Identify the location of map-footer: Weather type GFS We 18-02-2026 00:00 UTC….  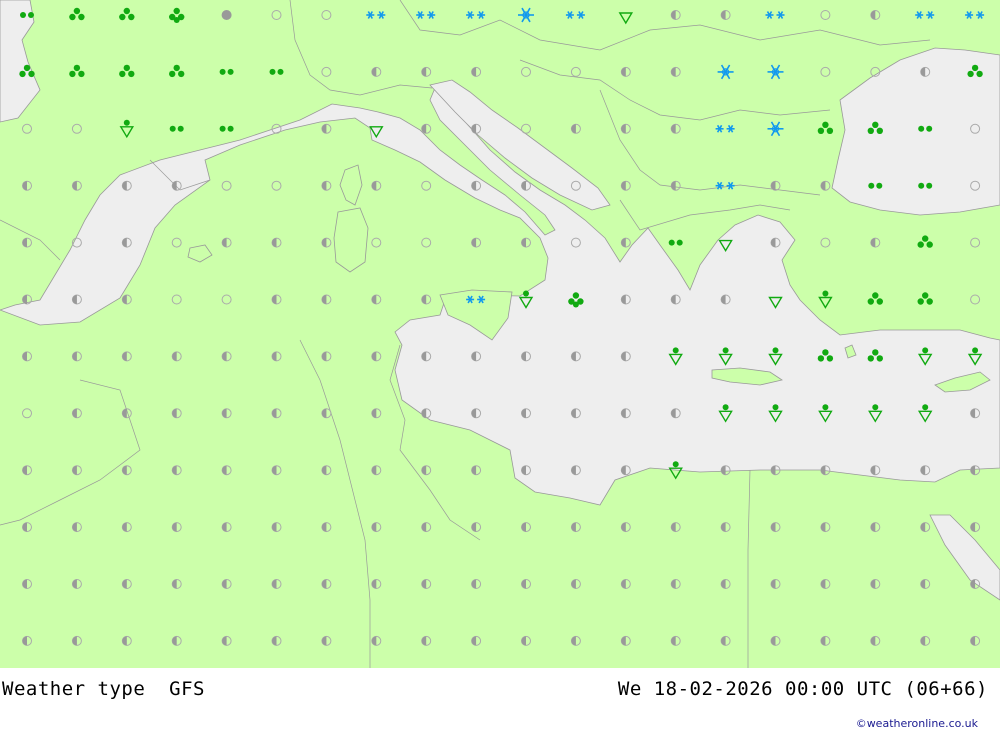
(500, 700).